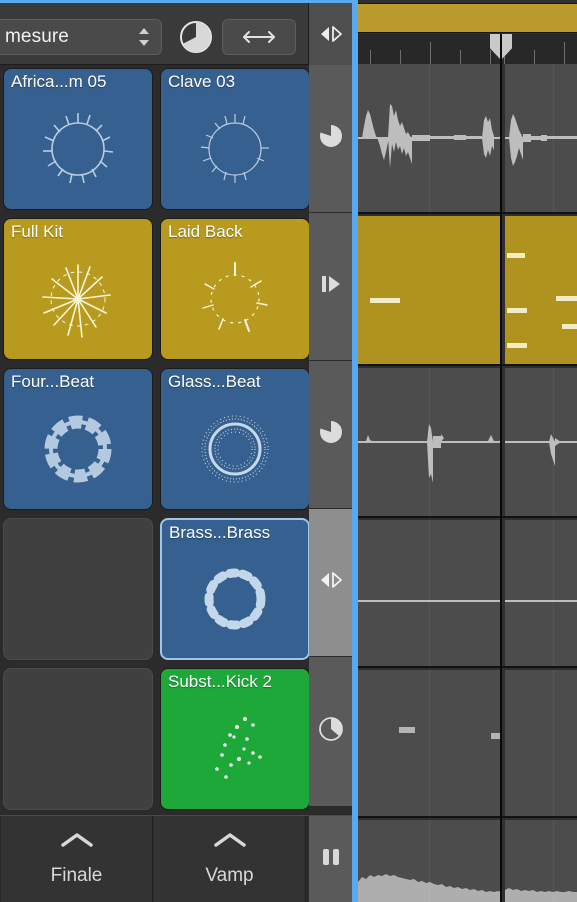 This screenshot has width=577, height=902. Describe the element at coordinates (37, 231) in the screenshot. I see `cell-name: Full Kit` at that location.